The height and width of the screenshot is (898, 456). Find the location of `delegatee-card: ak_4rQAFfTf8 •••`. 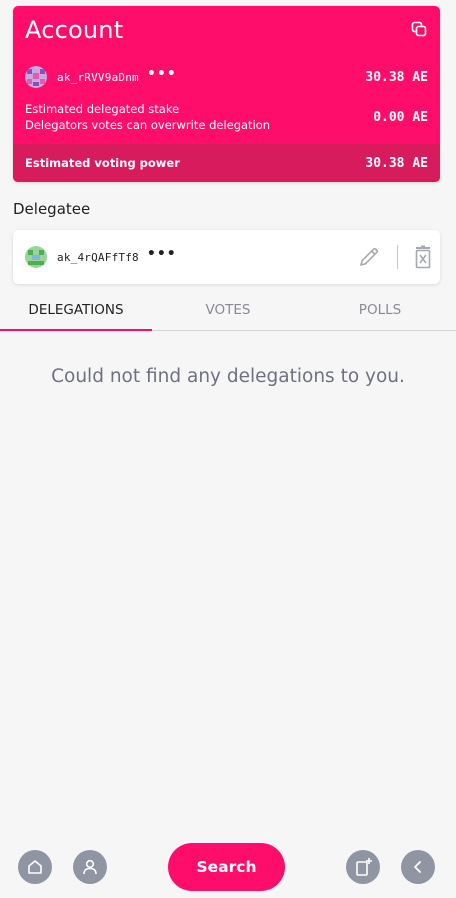

delegatee-card: ak_4rQAFfTf8 ••• is located at coordinates (226, 257).